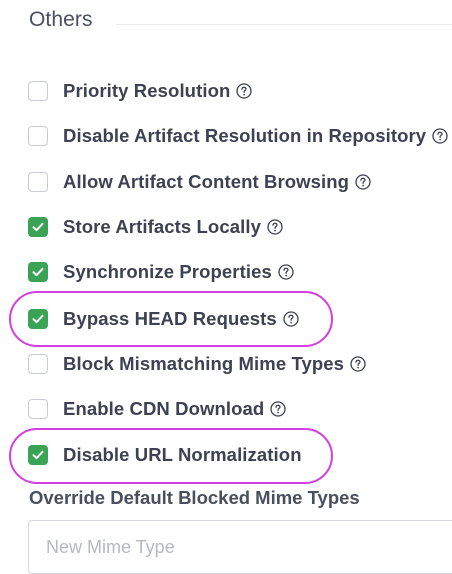 Image resolution: width=452 pixels, height=574 pixels. What do you see at coordinates (38, 409) in the screenshot?
I see `enable-cdn-download-checkbox` at bounding box center [38, 409].